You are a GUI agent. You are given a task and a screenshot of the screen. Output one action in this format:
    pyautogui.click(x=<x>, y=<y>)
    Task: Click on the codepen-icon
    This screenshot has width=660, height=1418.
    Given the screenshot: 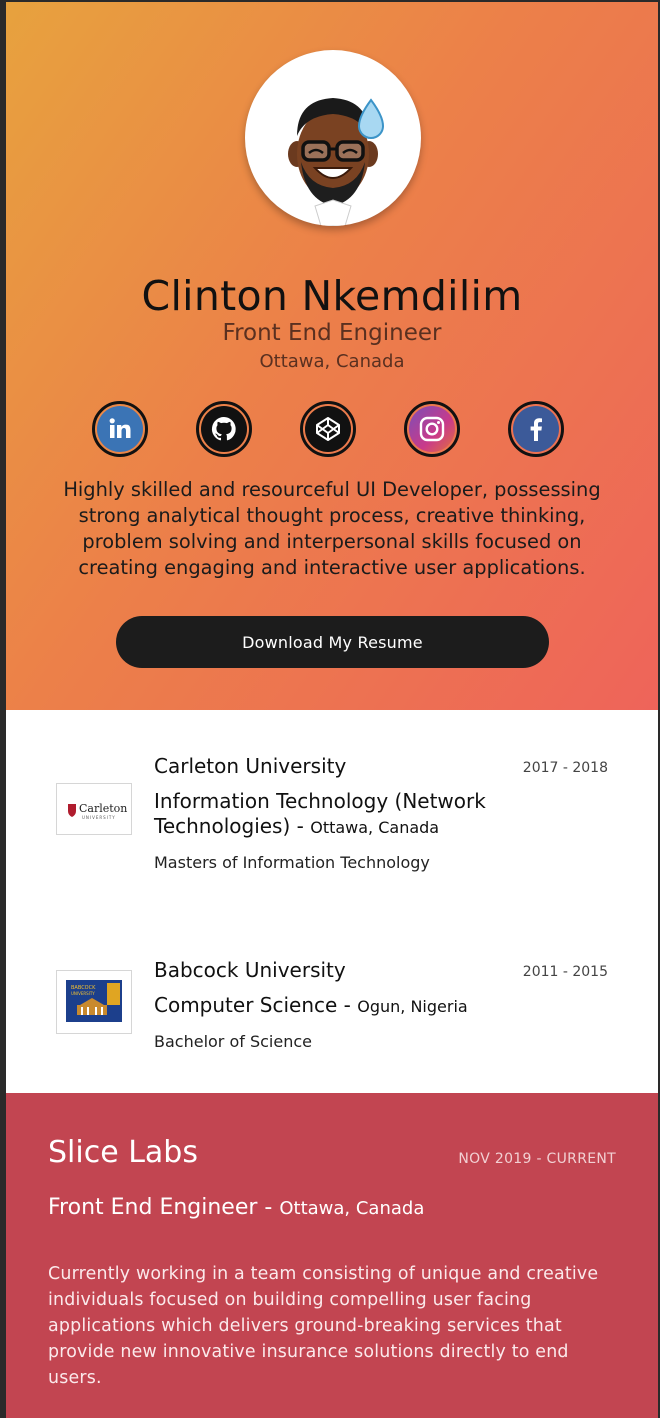 What is the action you would take?
    pyautogui.click(x=328, y=429)
    